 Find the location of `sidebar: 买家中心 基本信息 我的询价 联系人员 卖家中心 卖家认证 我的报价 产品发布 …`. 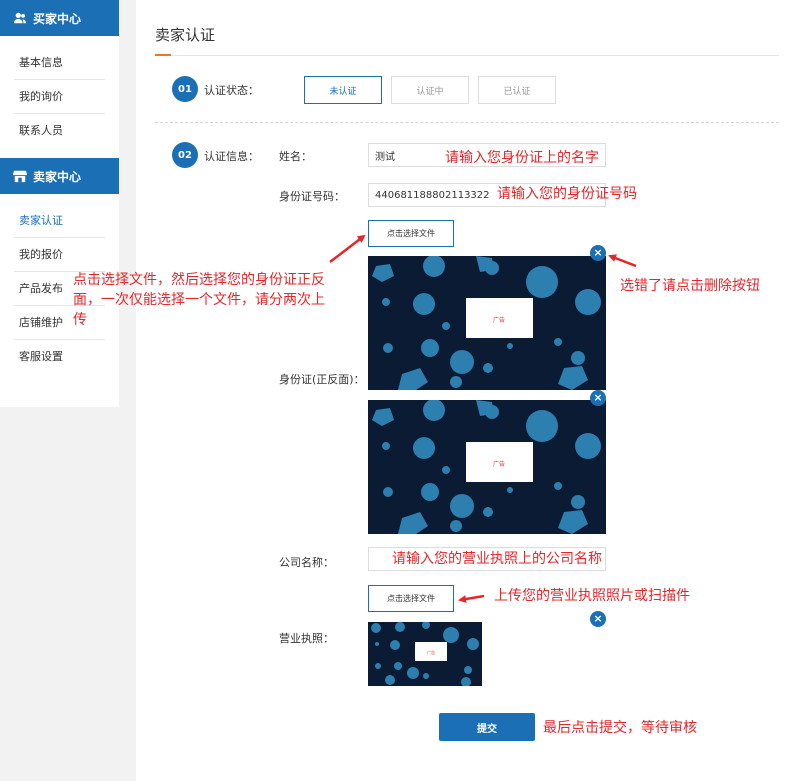

sidebar: 买家中心 基本信息 我的询价 联系人员 卖家中心 卖家认证 我的报价 产品发布 … is located at coordinates (59, 203).